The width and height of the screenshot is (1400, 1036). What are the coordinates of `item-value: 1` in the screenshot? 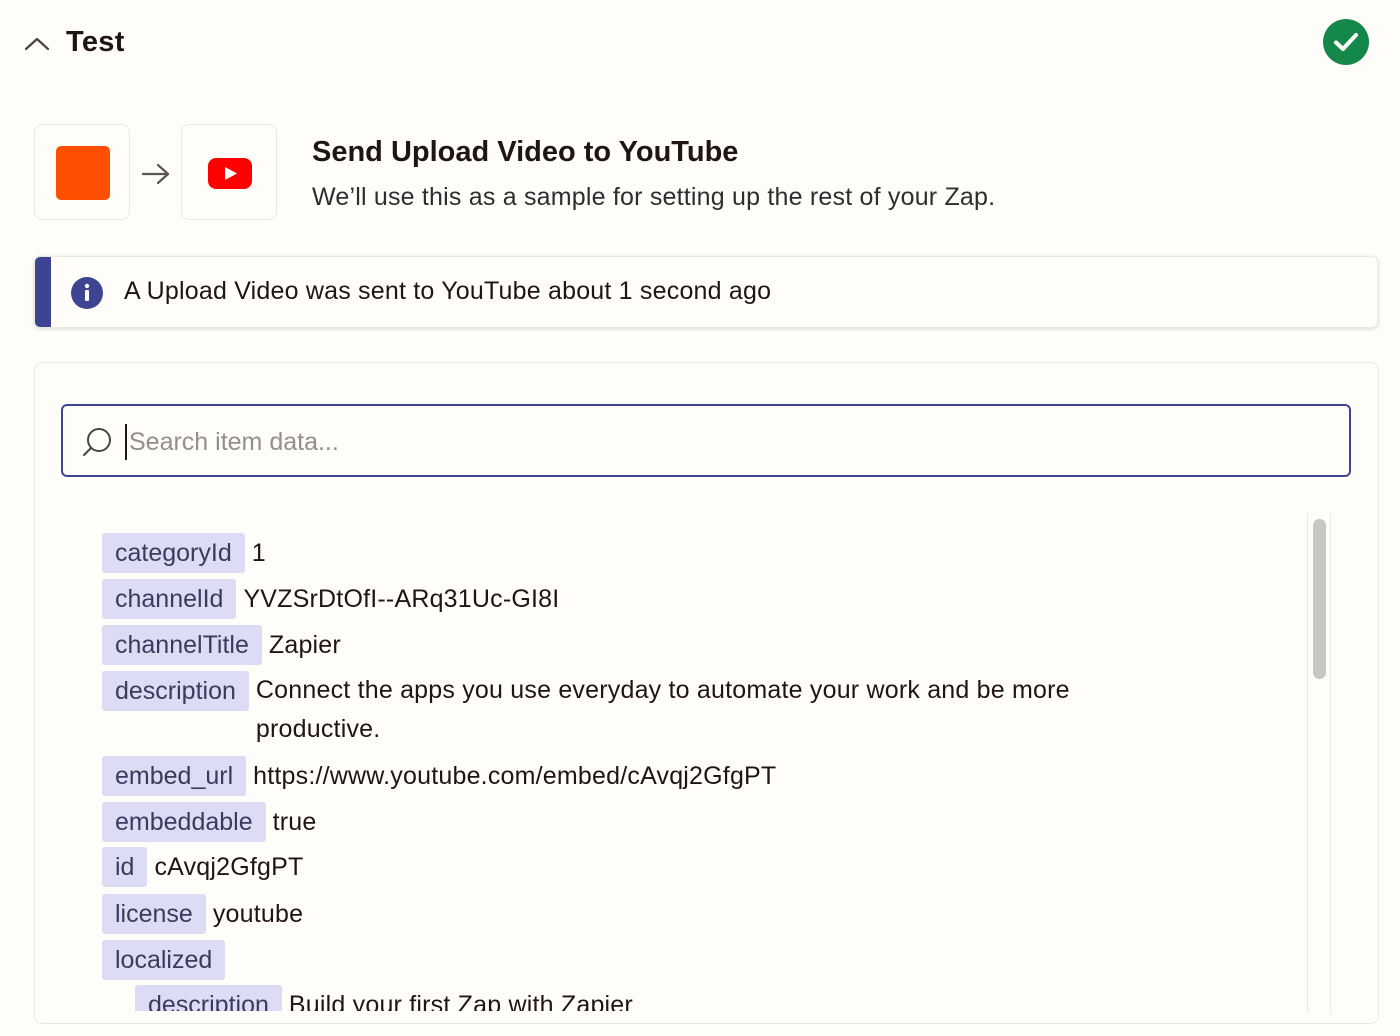 It's located at (258, 553).